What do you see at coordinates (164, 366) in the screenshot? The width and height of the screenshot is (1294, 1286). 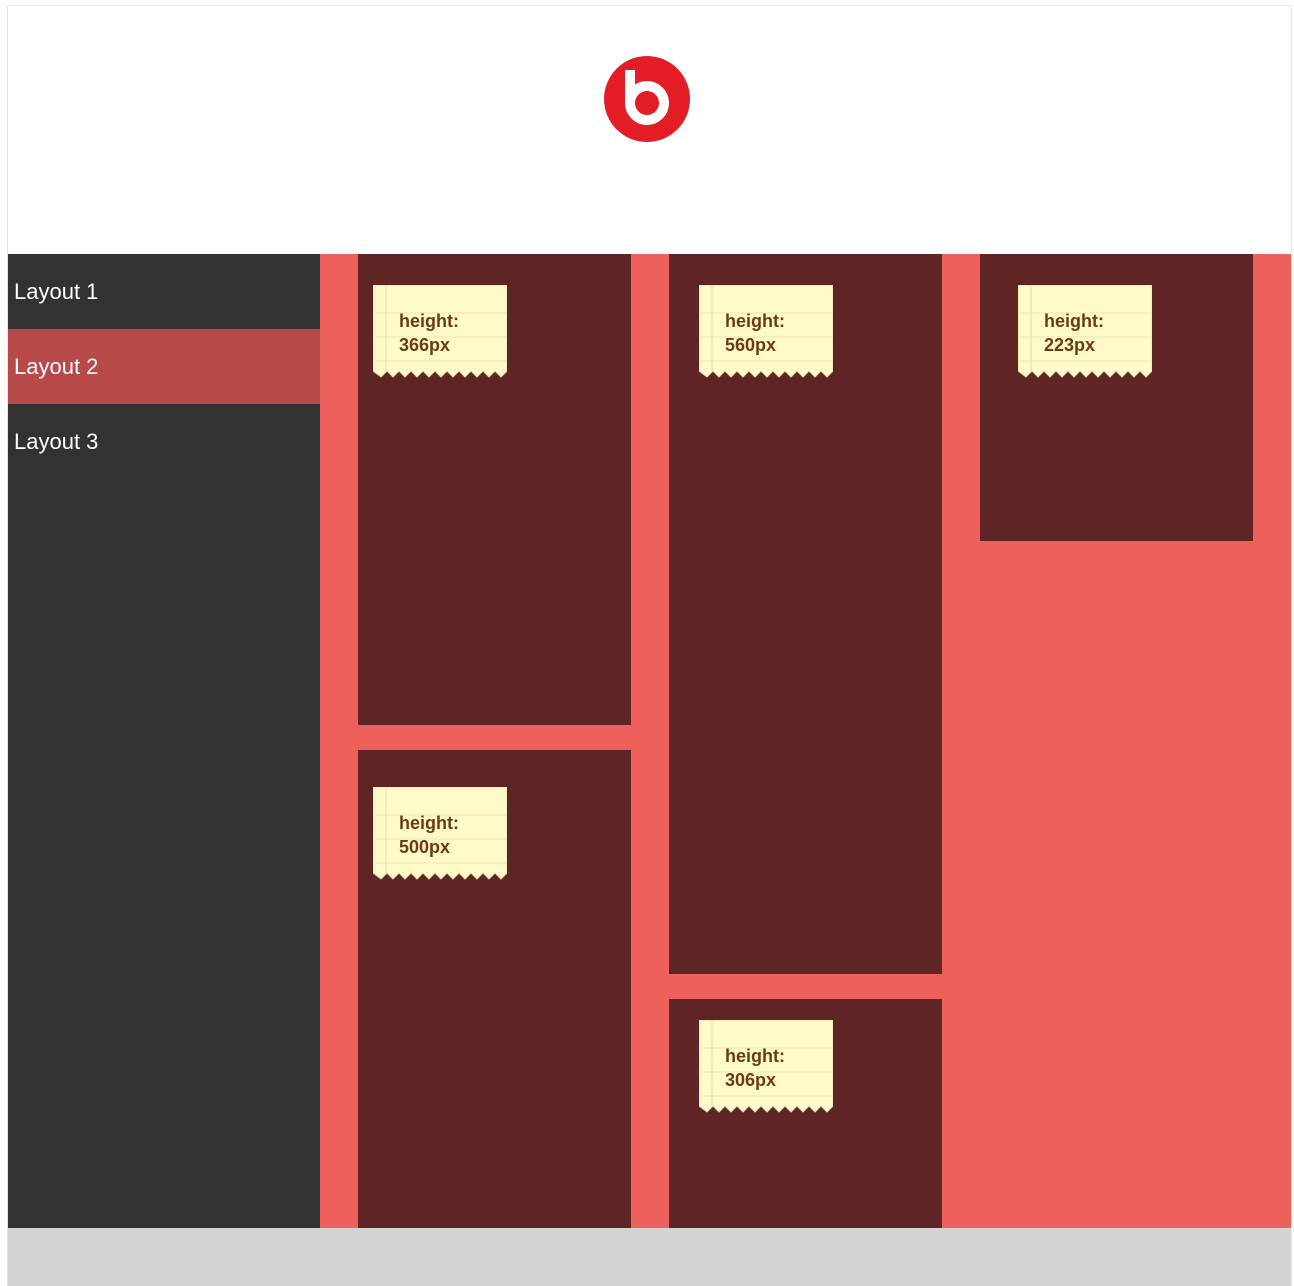 I see `sidebar-item-layout-2: Layout 2` at bounding box center [164, 366].